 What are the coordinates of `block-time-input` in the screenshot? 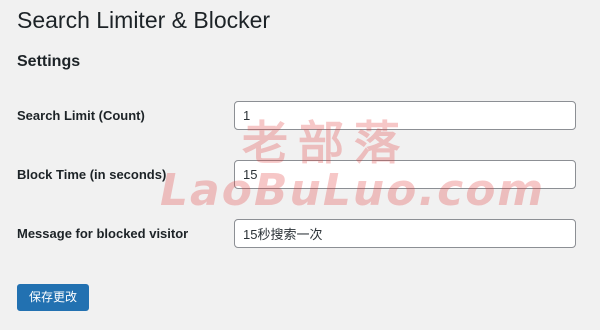 It's located at (405, 174).